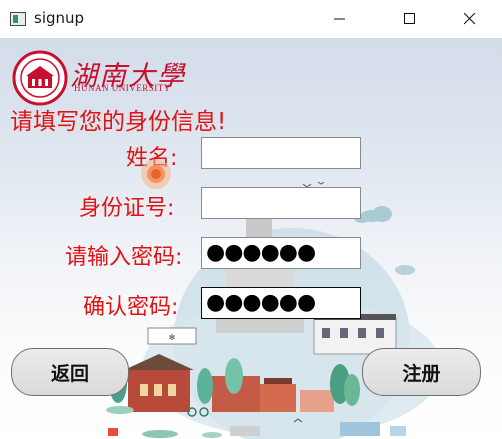 The width and height of the screenshot is (502, 439). I want to click on window-title: signup, so click(59, 18).